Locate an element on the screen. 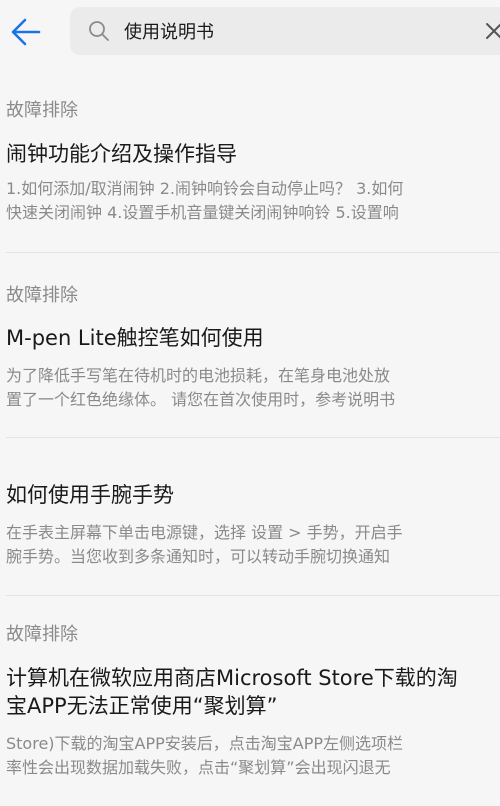 Image resolution: width=500 pixels, height=806 pixels. result-snippet: 1.如何添加/取消闹钟 2.闹钟响铃会自动停止吗？ 3.如何 is located at coordinates (205, 188).